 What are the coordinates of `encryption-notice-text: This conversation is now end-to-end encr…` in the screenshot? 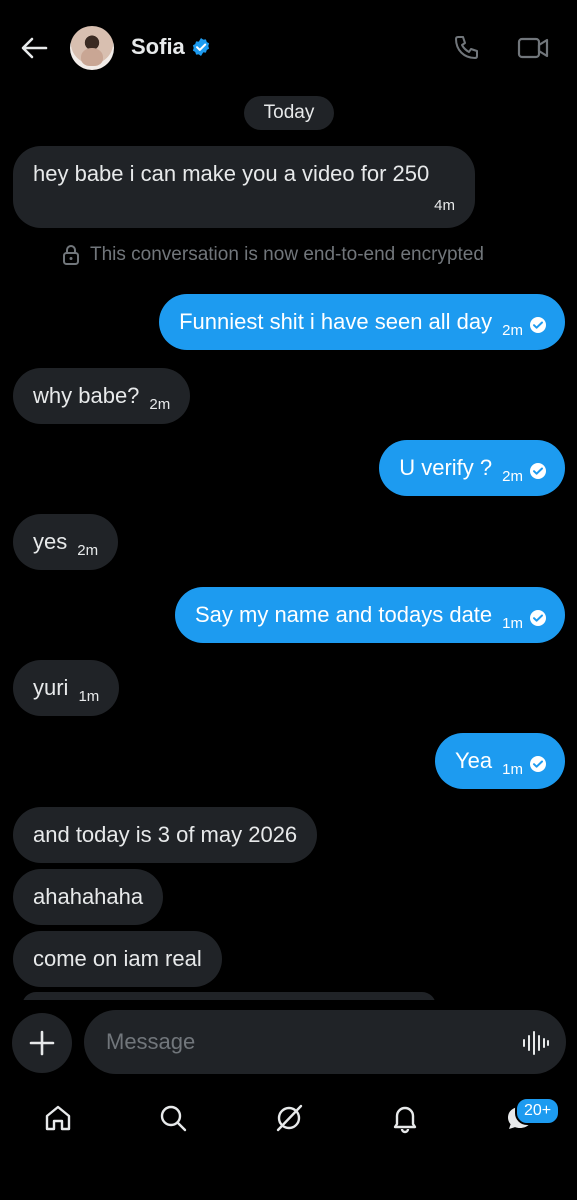 It's located at (287, 254).